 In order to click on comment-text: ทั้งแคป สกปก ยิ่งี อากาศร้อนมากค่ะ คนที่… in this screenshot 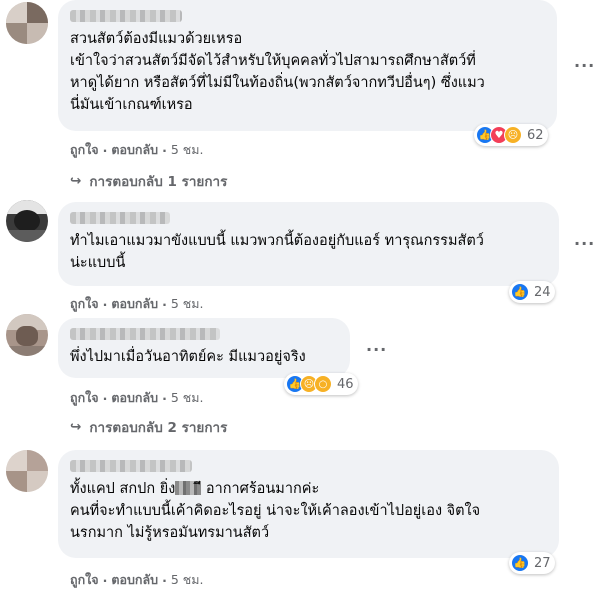, I will do `click(308, 511)`.